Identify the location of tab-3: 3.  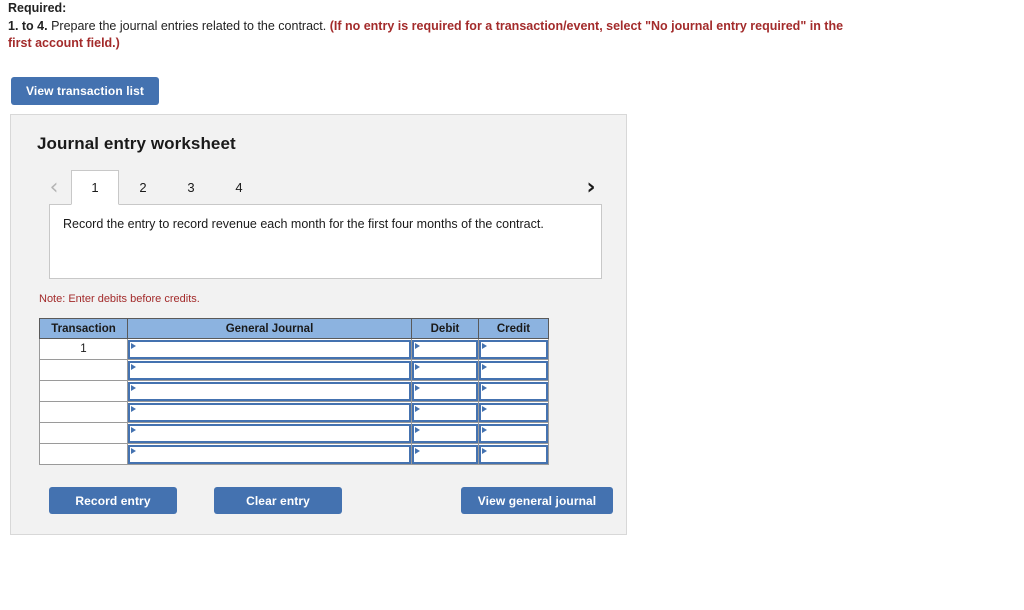
(191, 187).